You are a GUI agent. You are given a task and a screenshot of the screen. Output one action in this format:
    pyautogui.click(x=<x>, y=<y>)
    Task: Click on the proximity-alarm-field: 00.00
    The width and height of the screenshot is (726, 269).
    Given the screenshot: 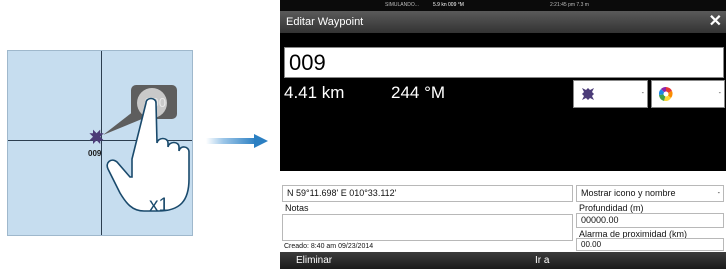 What is the action you would take?
    pyautogui.click(x=650, y=244)
    